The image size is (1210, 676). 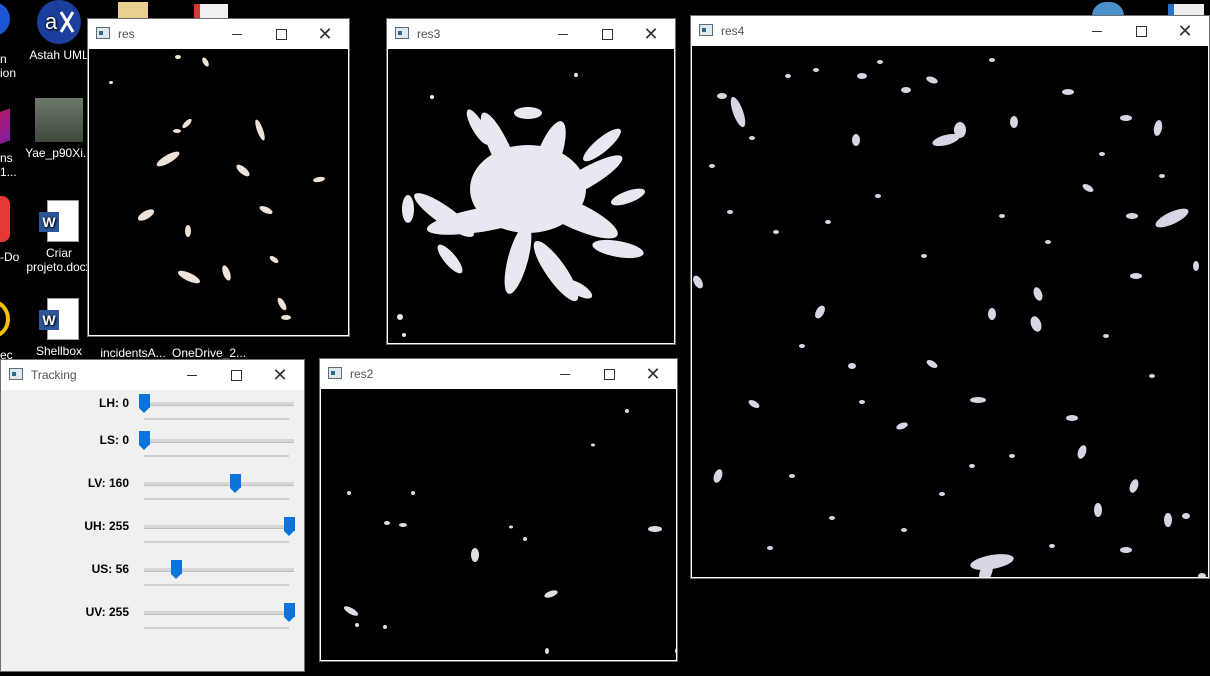 What do you see at coordinates (10, 257) in the screenshot?
I see `partial-icon-label: -Do` at bounding box center [10, 257].